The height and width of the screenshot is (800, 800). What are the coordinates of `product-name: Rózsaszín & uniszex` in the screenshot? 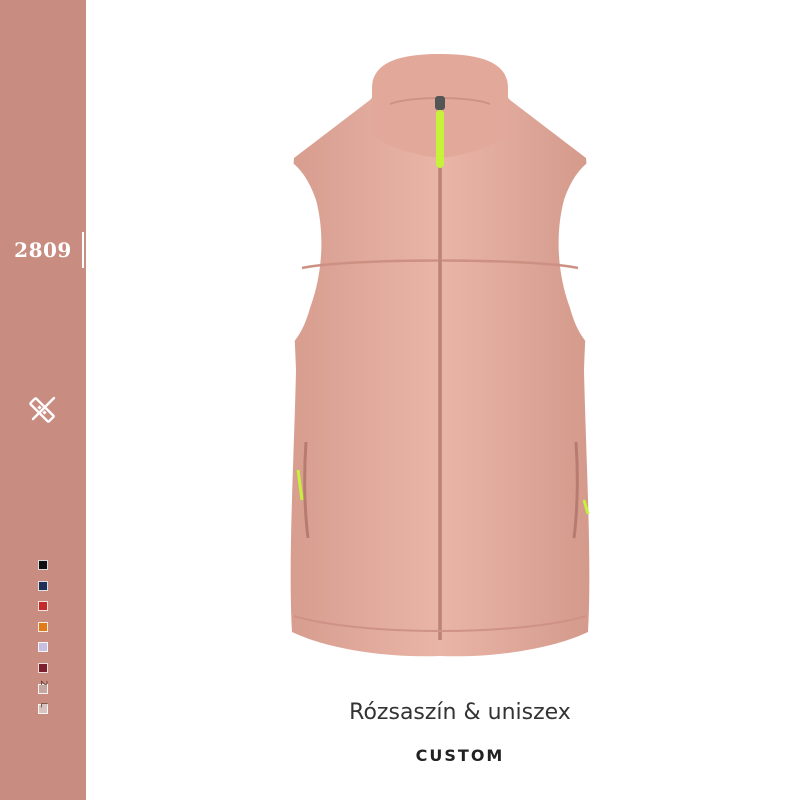 It's located at (460, 712).